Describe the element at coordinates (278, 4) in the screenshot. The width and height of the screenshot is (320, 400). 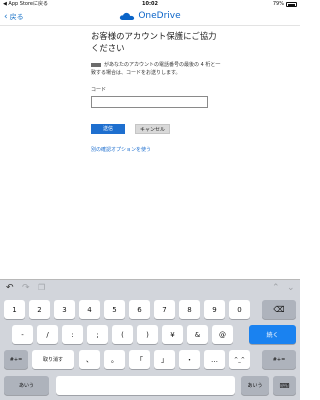
I see `battery-percent: 79%` at that location.